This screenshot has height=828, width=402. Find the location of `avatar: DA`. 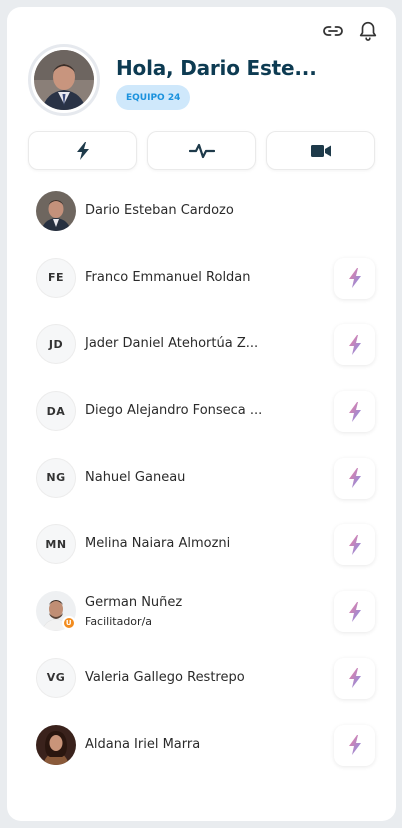

avatar: DA is located at coordinates (56, 411).